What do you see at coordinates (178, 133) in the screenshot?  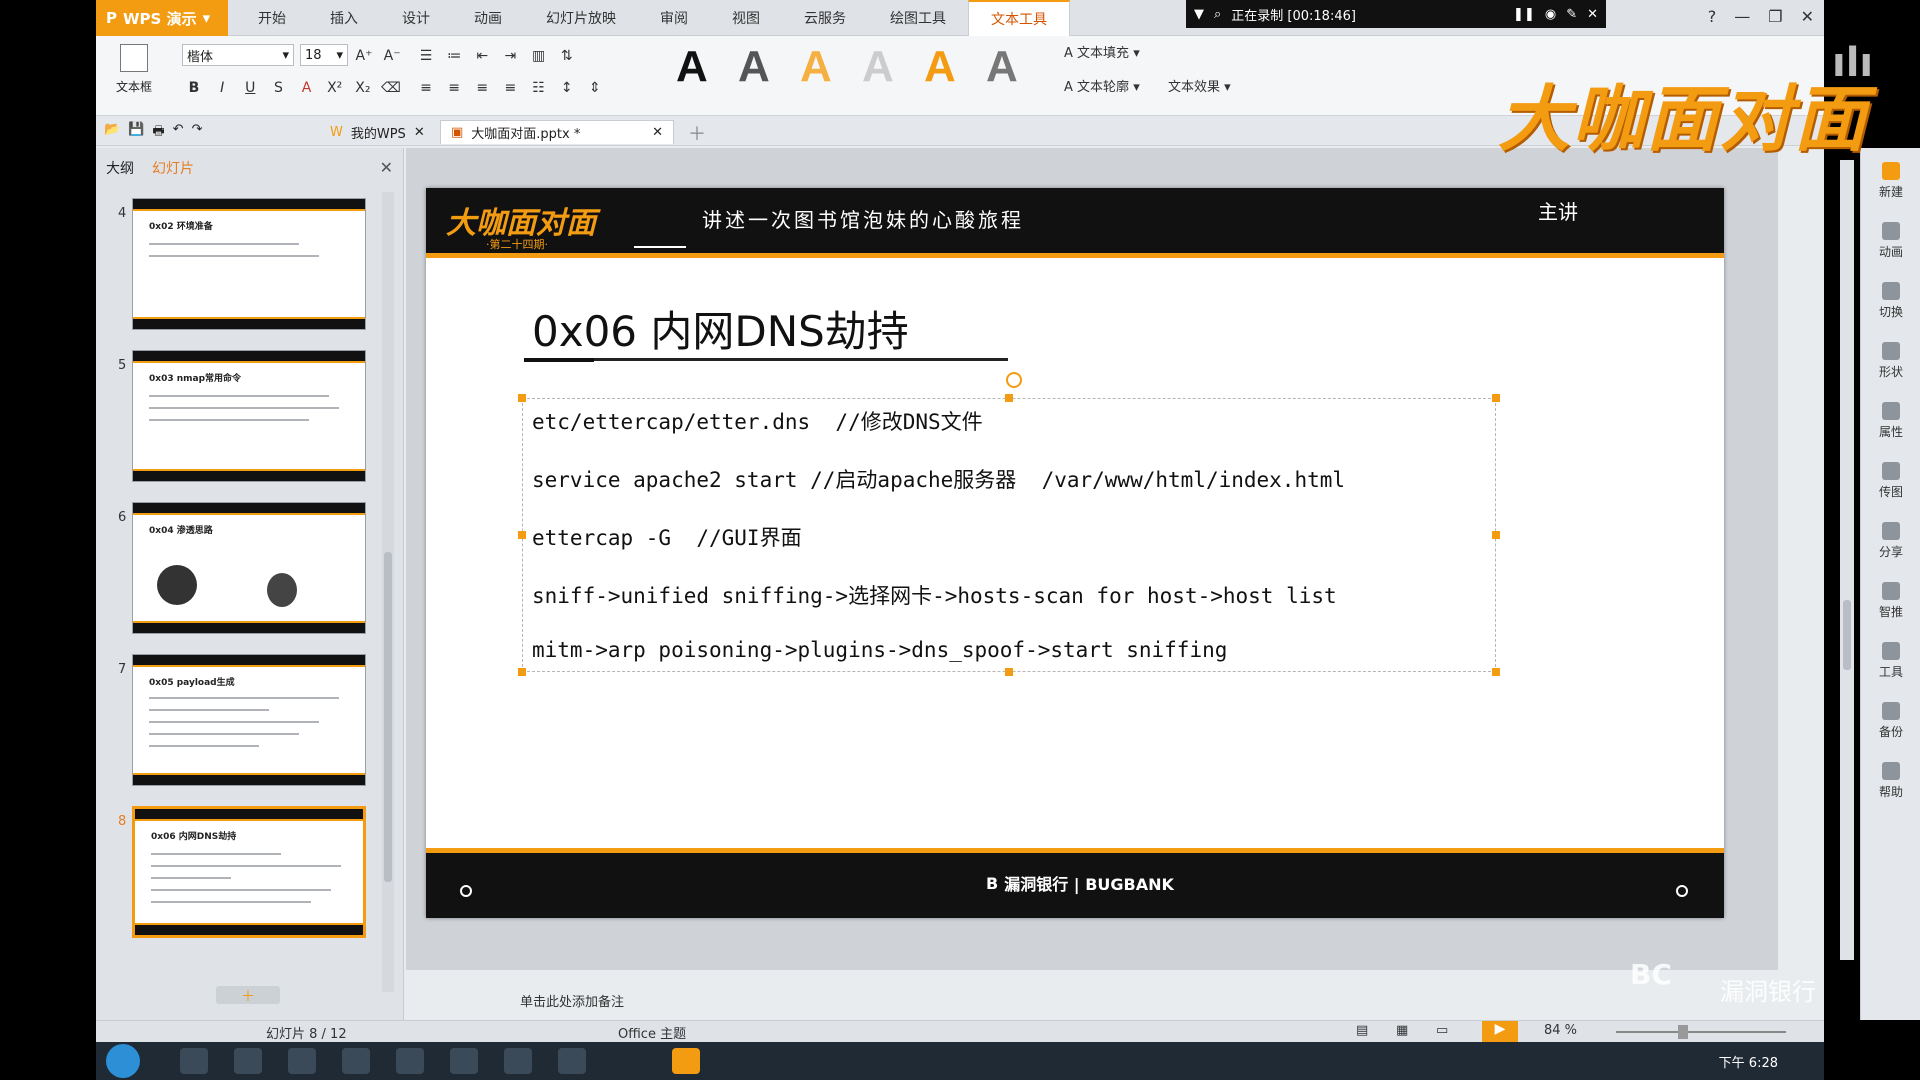 I see `undo-icon: ↶` at bounding box center [178, 133].